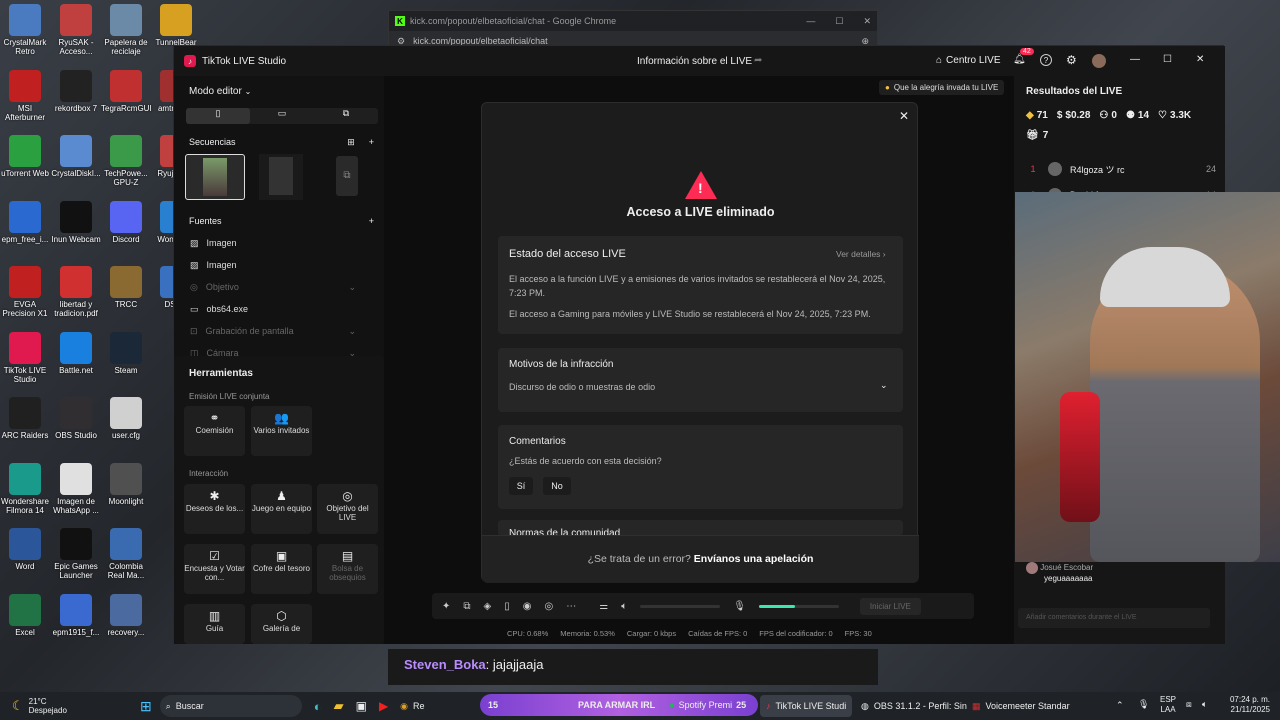  Describe the element at coordinates (1189, 704) in the screenshot. I see `network-icon: ⧈` at that location.